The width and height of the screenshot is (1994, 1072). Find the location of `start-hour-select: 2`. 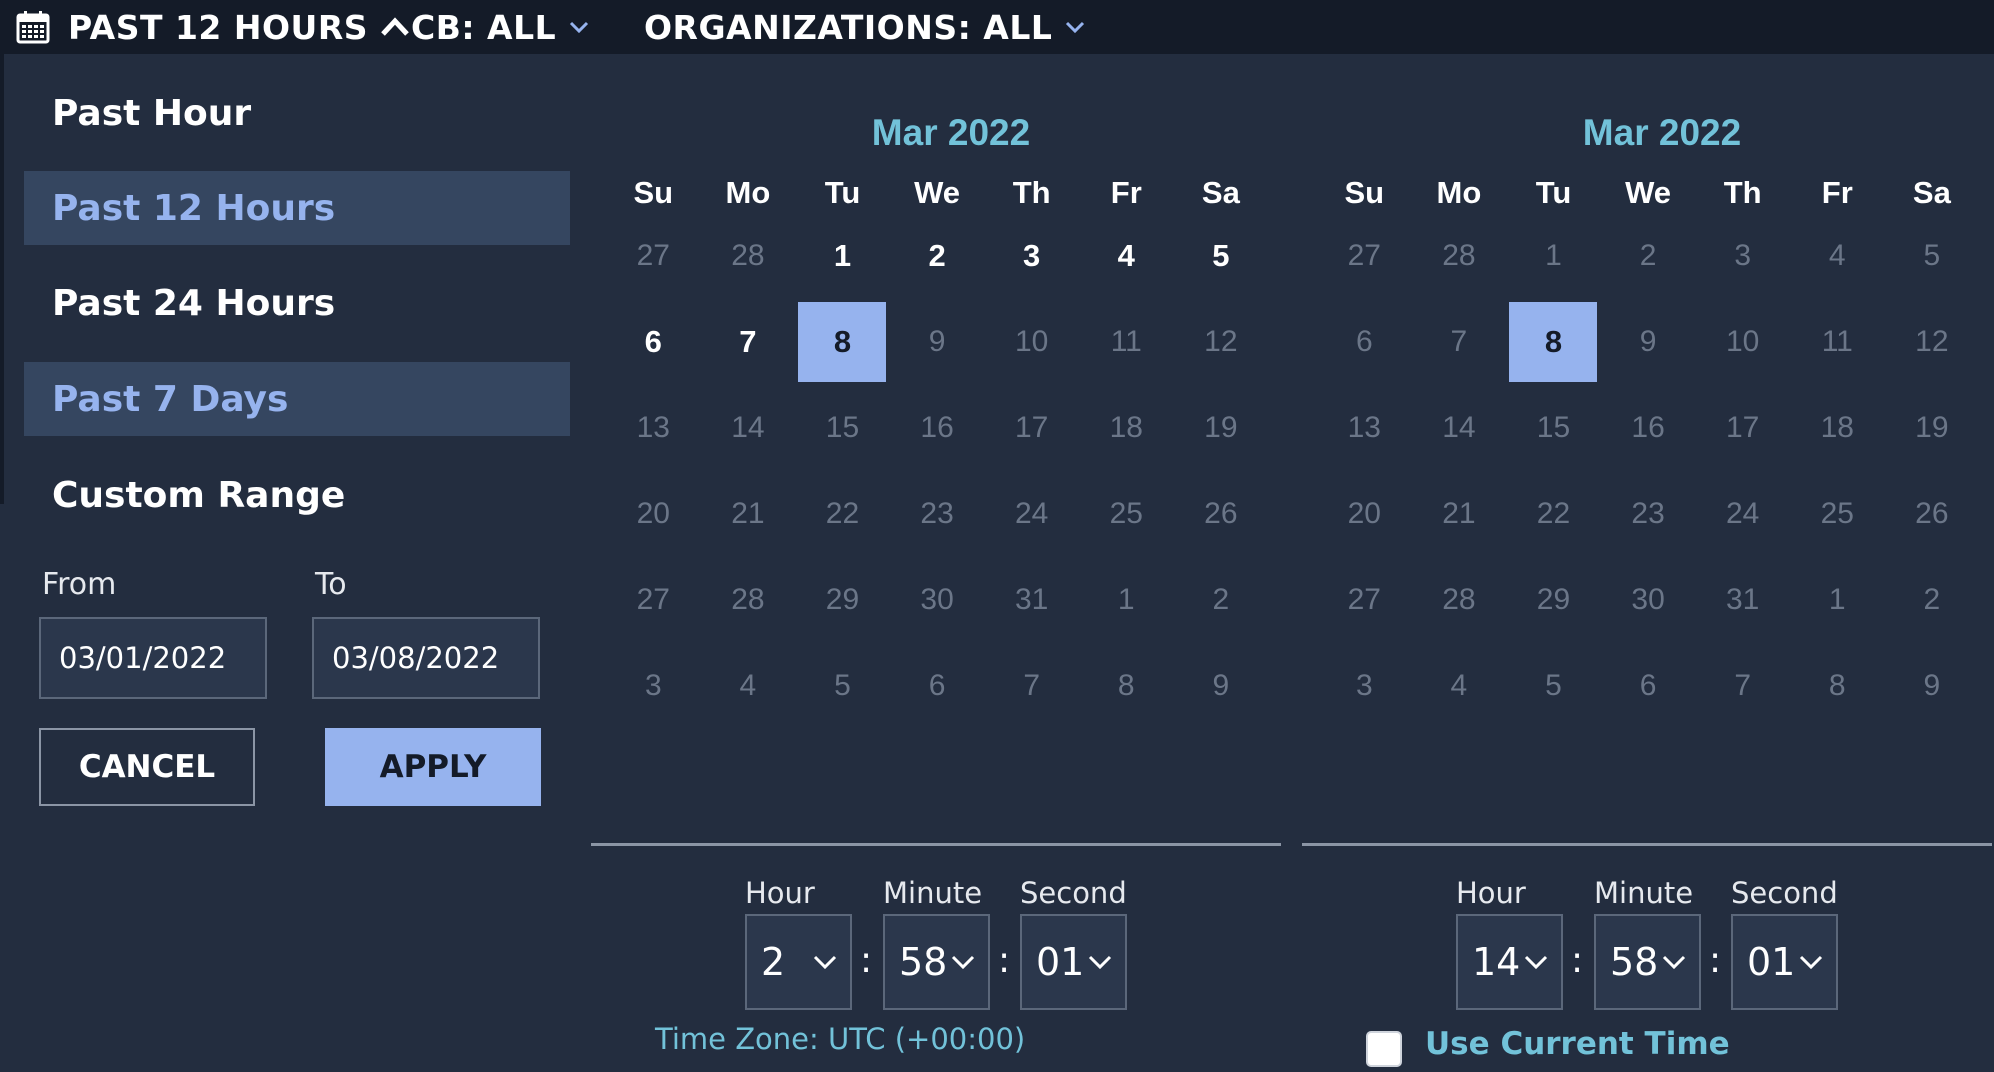

start-hour-select: 2 is located at coordinates (798, 962).